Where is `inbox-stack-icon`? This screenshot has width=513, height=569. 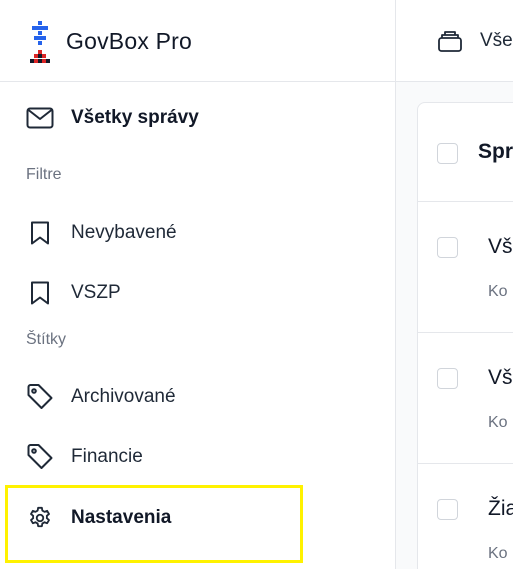 inbox-stack-icon is located at coordinates (450, 43).